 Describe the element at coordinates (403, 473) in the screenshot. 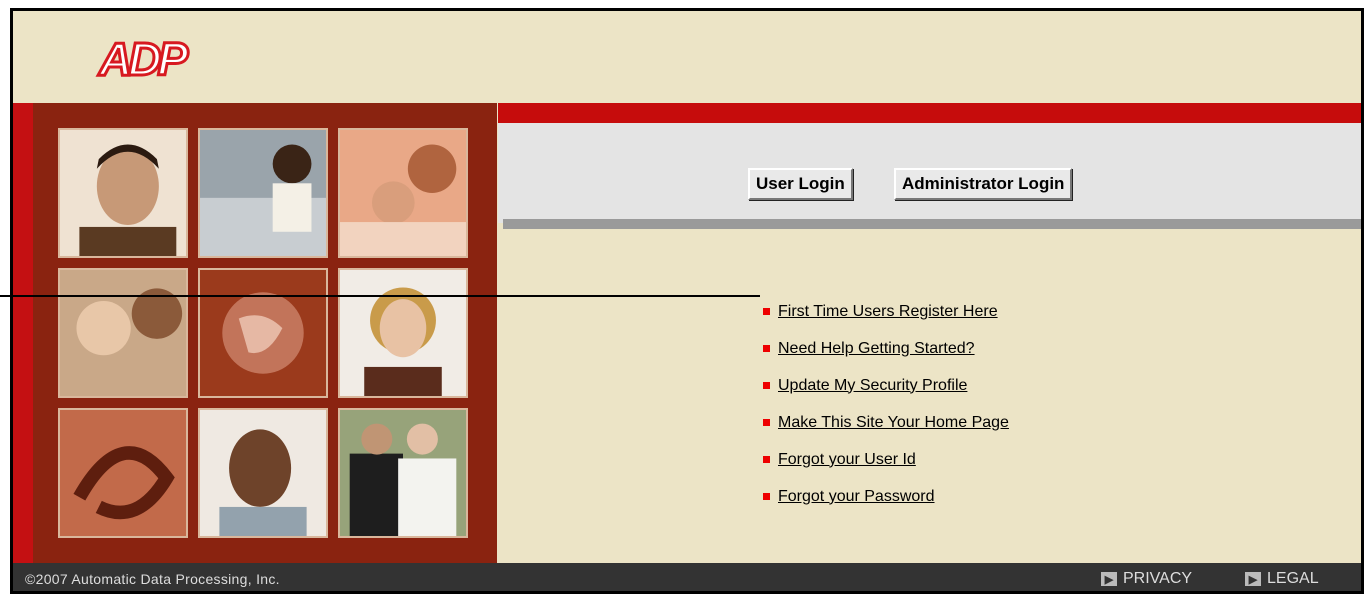

I see `photo-wedding-couple` at that location.